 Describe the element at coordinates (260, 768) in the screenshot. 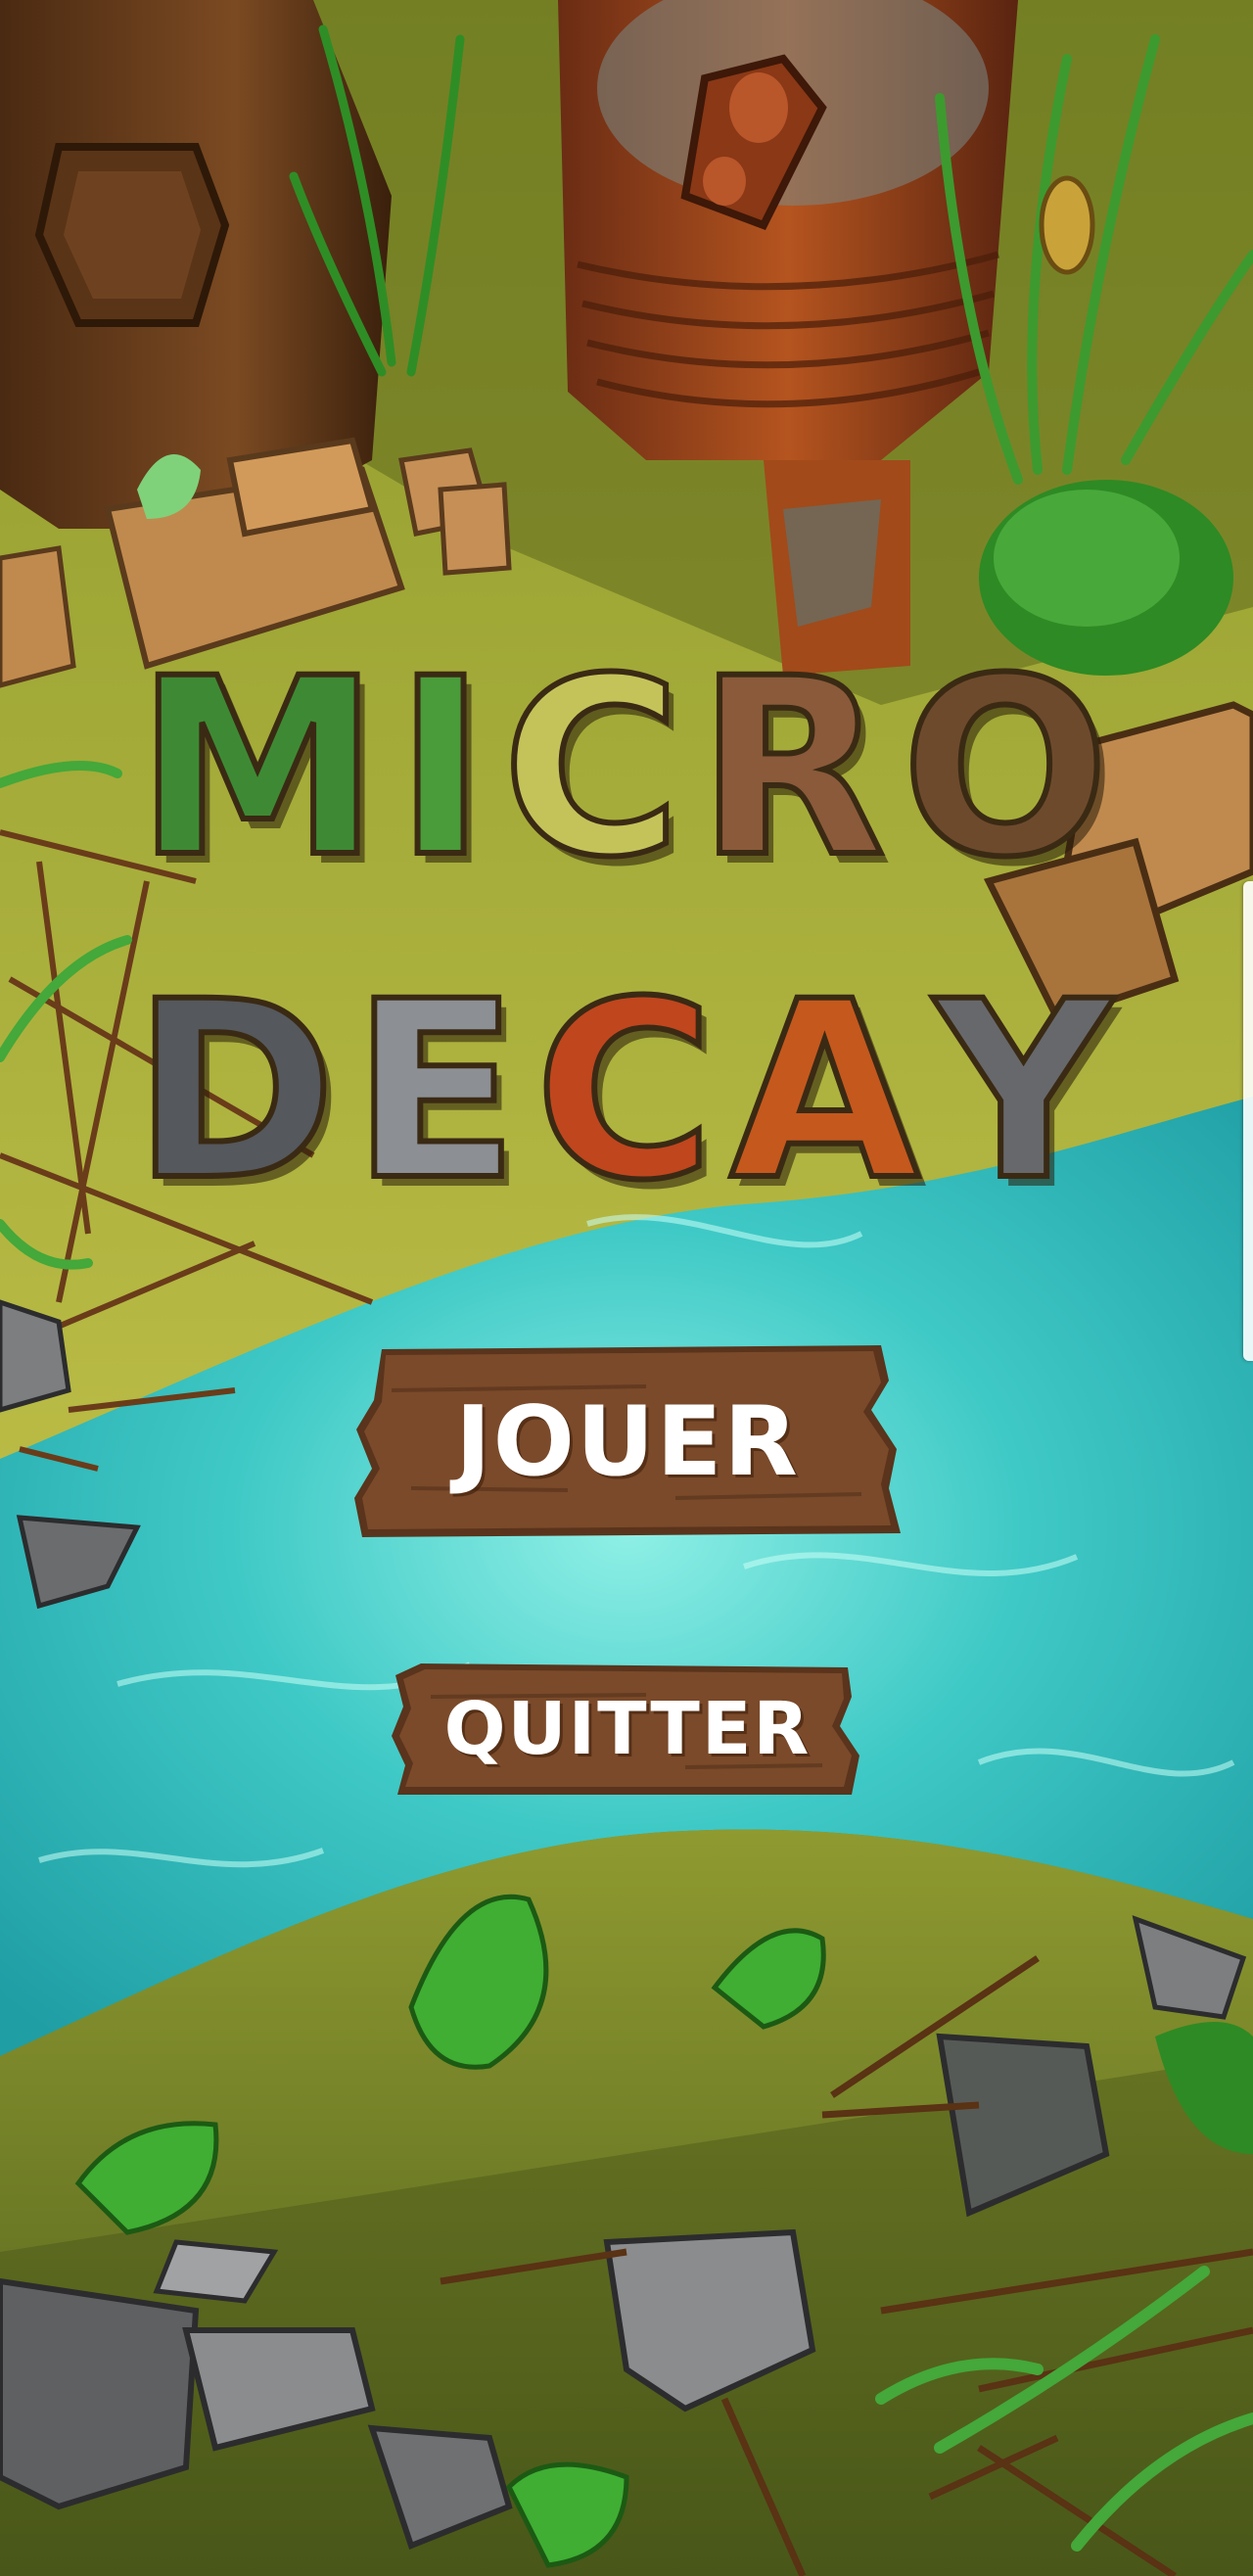

I see `title-letter-m: M` at that location.